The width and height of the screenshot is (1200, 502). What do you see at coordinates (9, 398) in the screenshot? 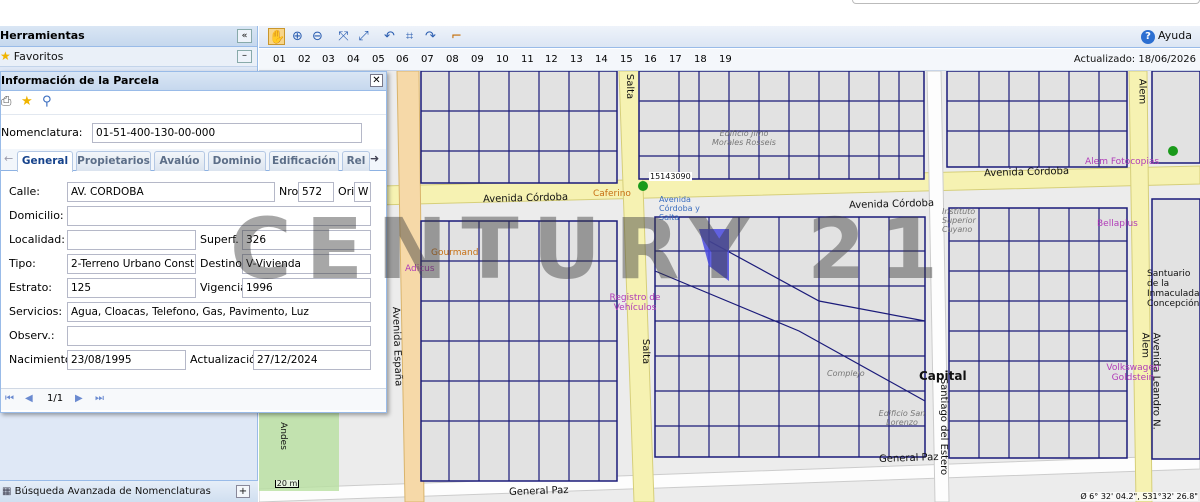
I see `first-page-icon: ⏮` at bounding box center [9, 398].